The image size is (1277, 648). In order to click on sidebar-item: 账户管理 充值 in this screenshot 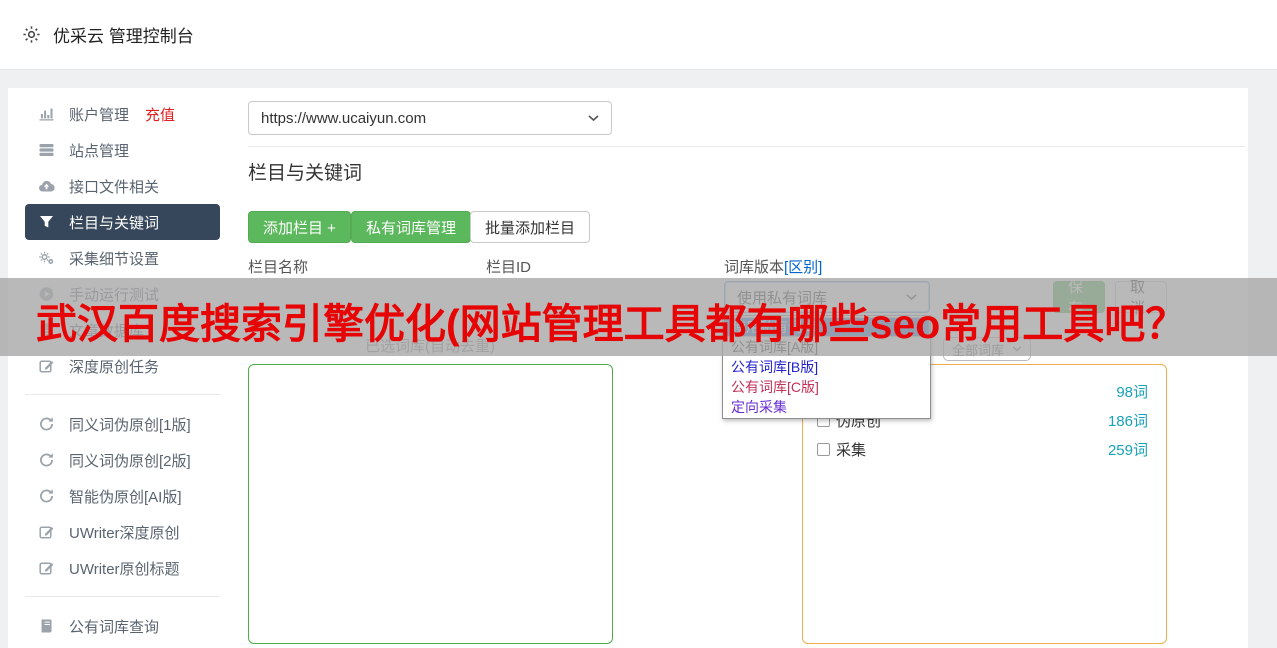, I will do `click(122, 114)`.